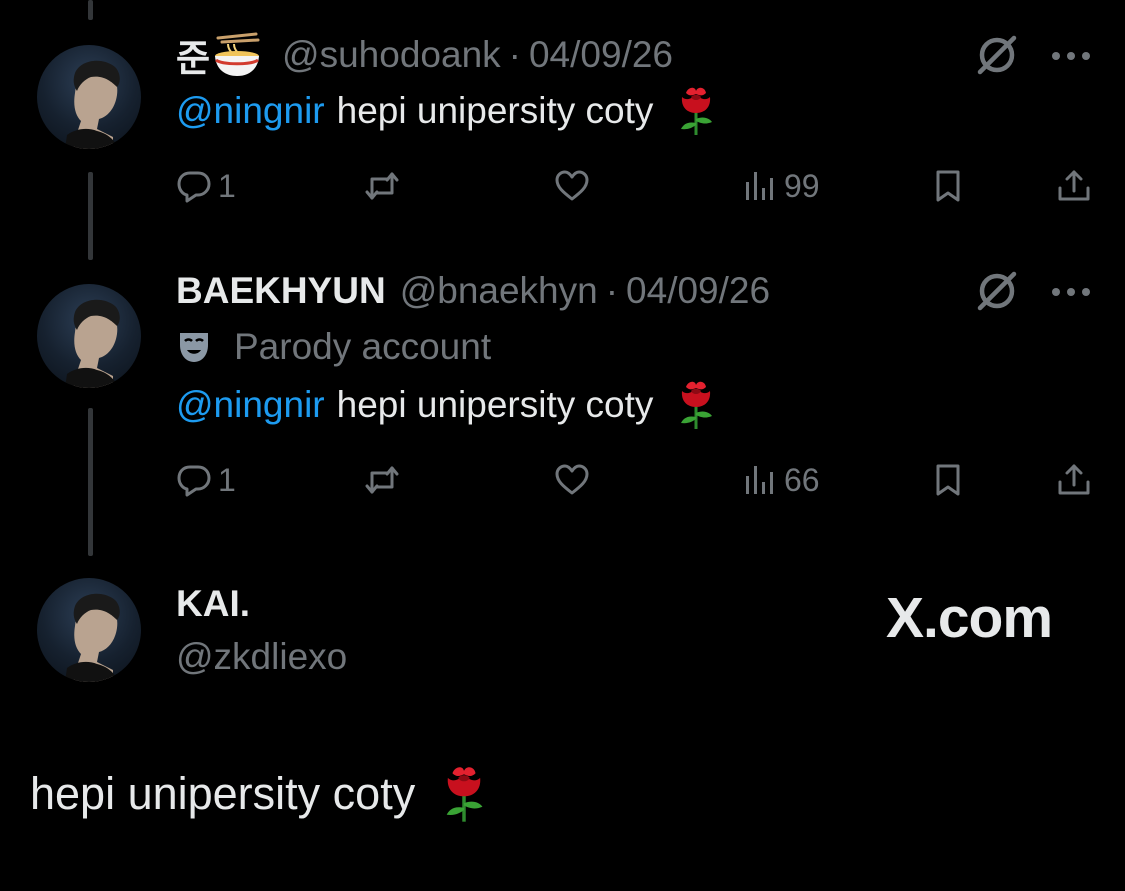 Image resolution: width=1125 pixels, height=891 pixels. Describe the element at coordinates (281, 291) in the screenshot. I see `display-name: BAEKHYUN` at that location.